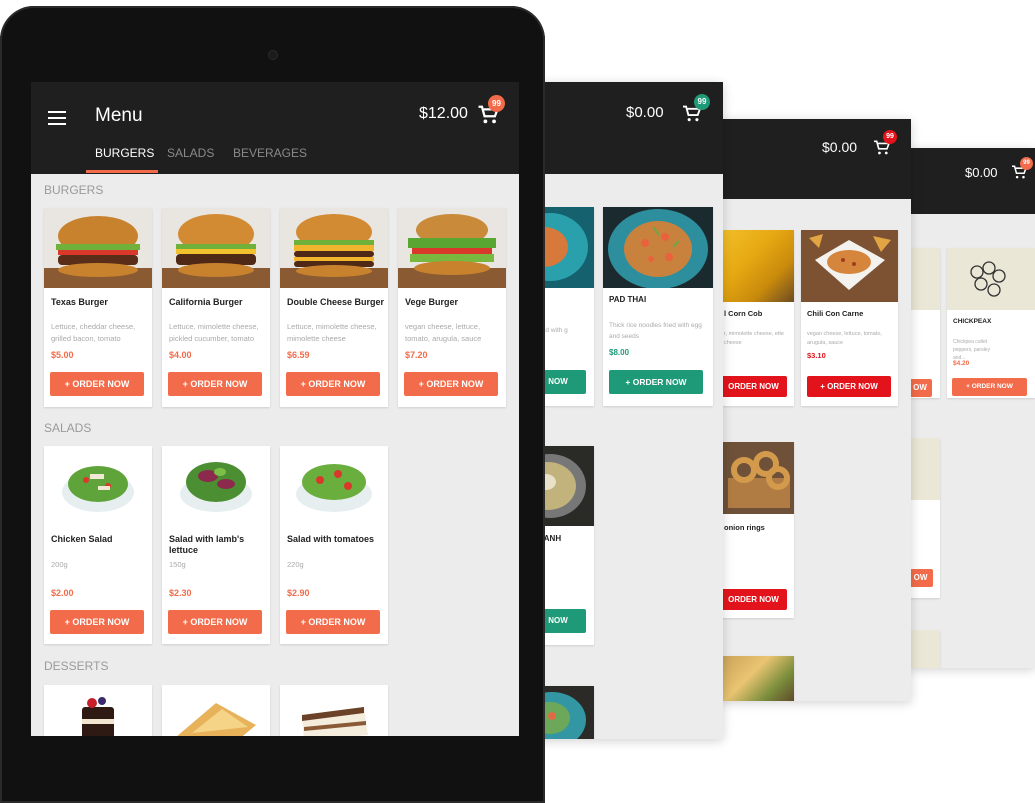 Image resolution: width=1035 pixels, height=803 pixels. Describe the element at coordinates (849, 266) in the screenshot. I see `chili-con-carne-photo` at that location.